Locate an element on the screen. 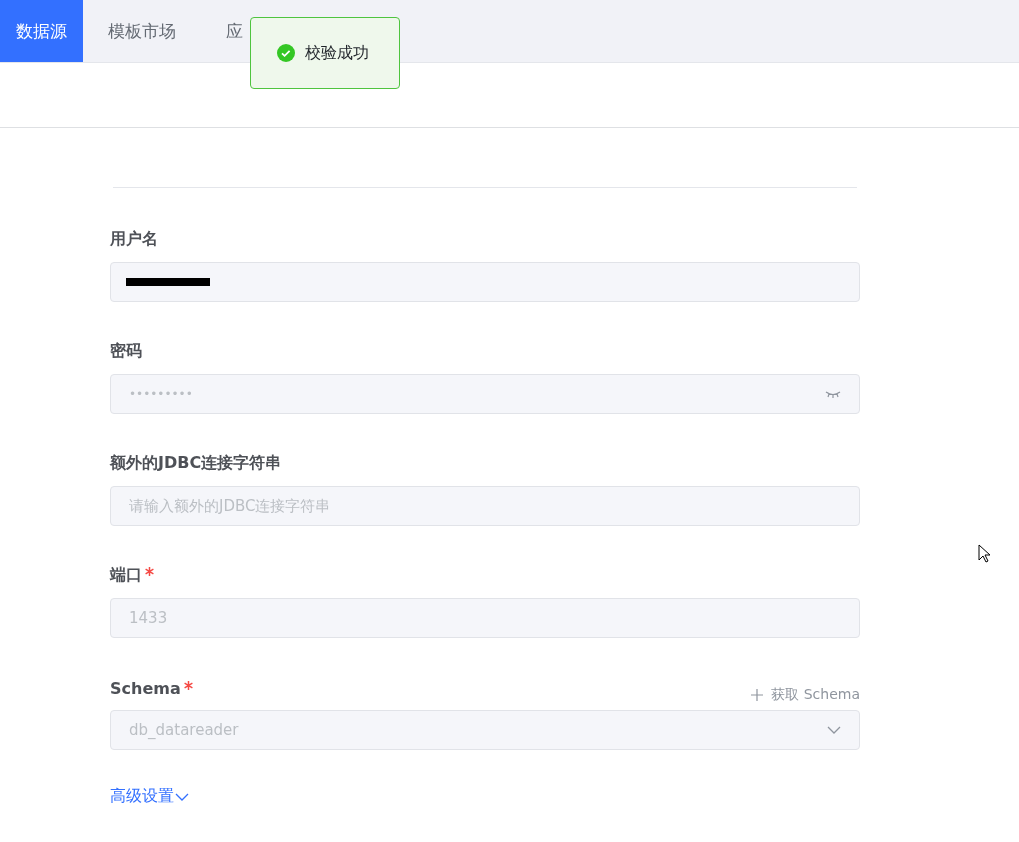  password-field: ••••••••• is located at coordinates (485, 394).